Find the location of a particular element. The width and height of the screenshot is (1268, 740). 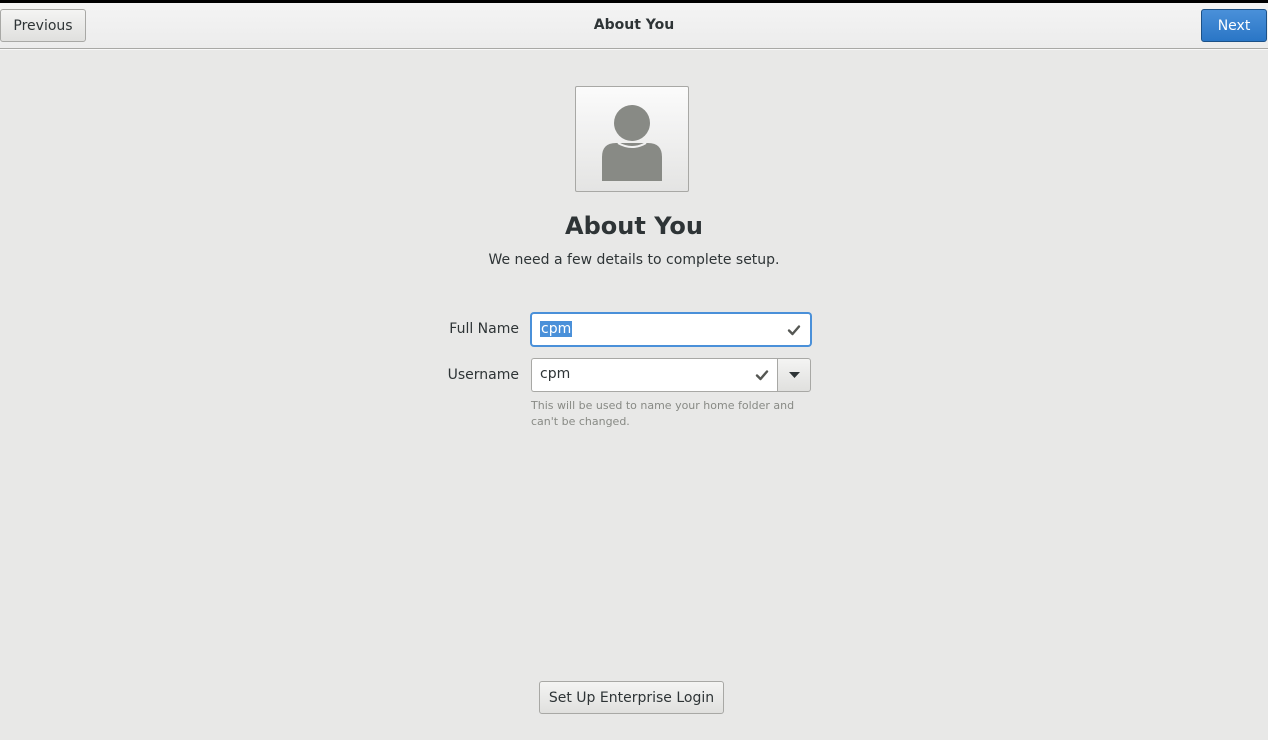

enterprise-login-button: Set Up Enterprise Login is located at coordinates (631, 697).